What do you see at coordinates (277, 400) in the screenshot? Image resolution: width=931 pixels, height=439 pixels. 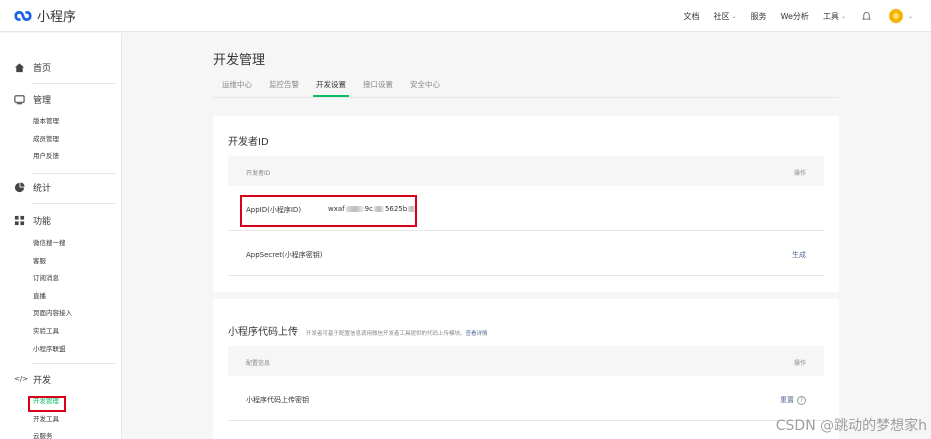 I see `upload-key-label: 小程序代码上传密钥` at bounding box center [277, 400].